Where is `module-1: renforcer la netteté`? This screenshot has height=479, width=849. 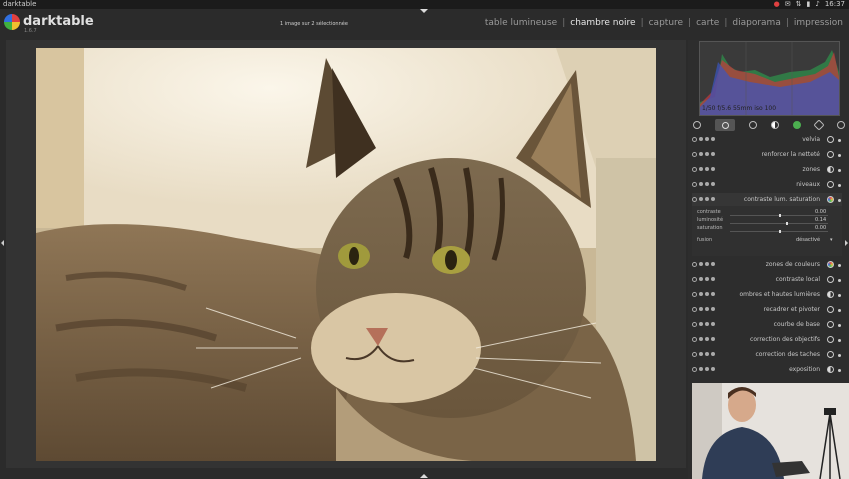
module-1: renforcer la netteté is located at coordinates (767, 155).